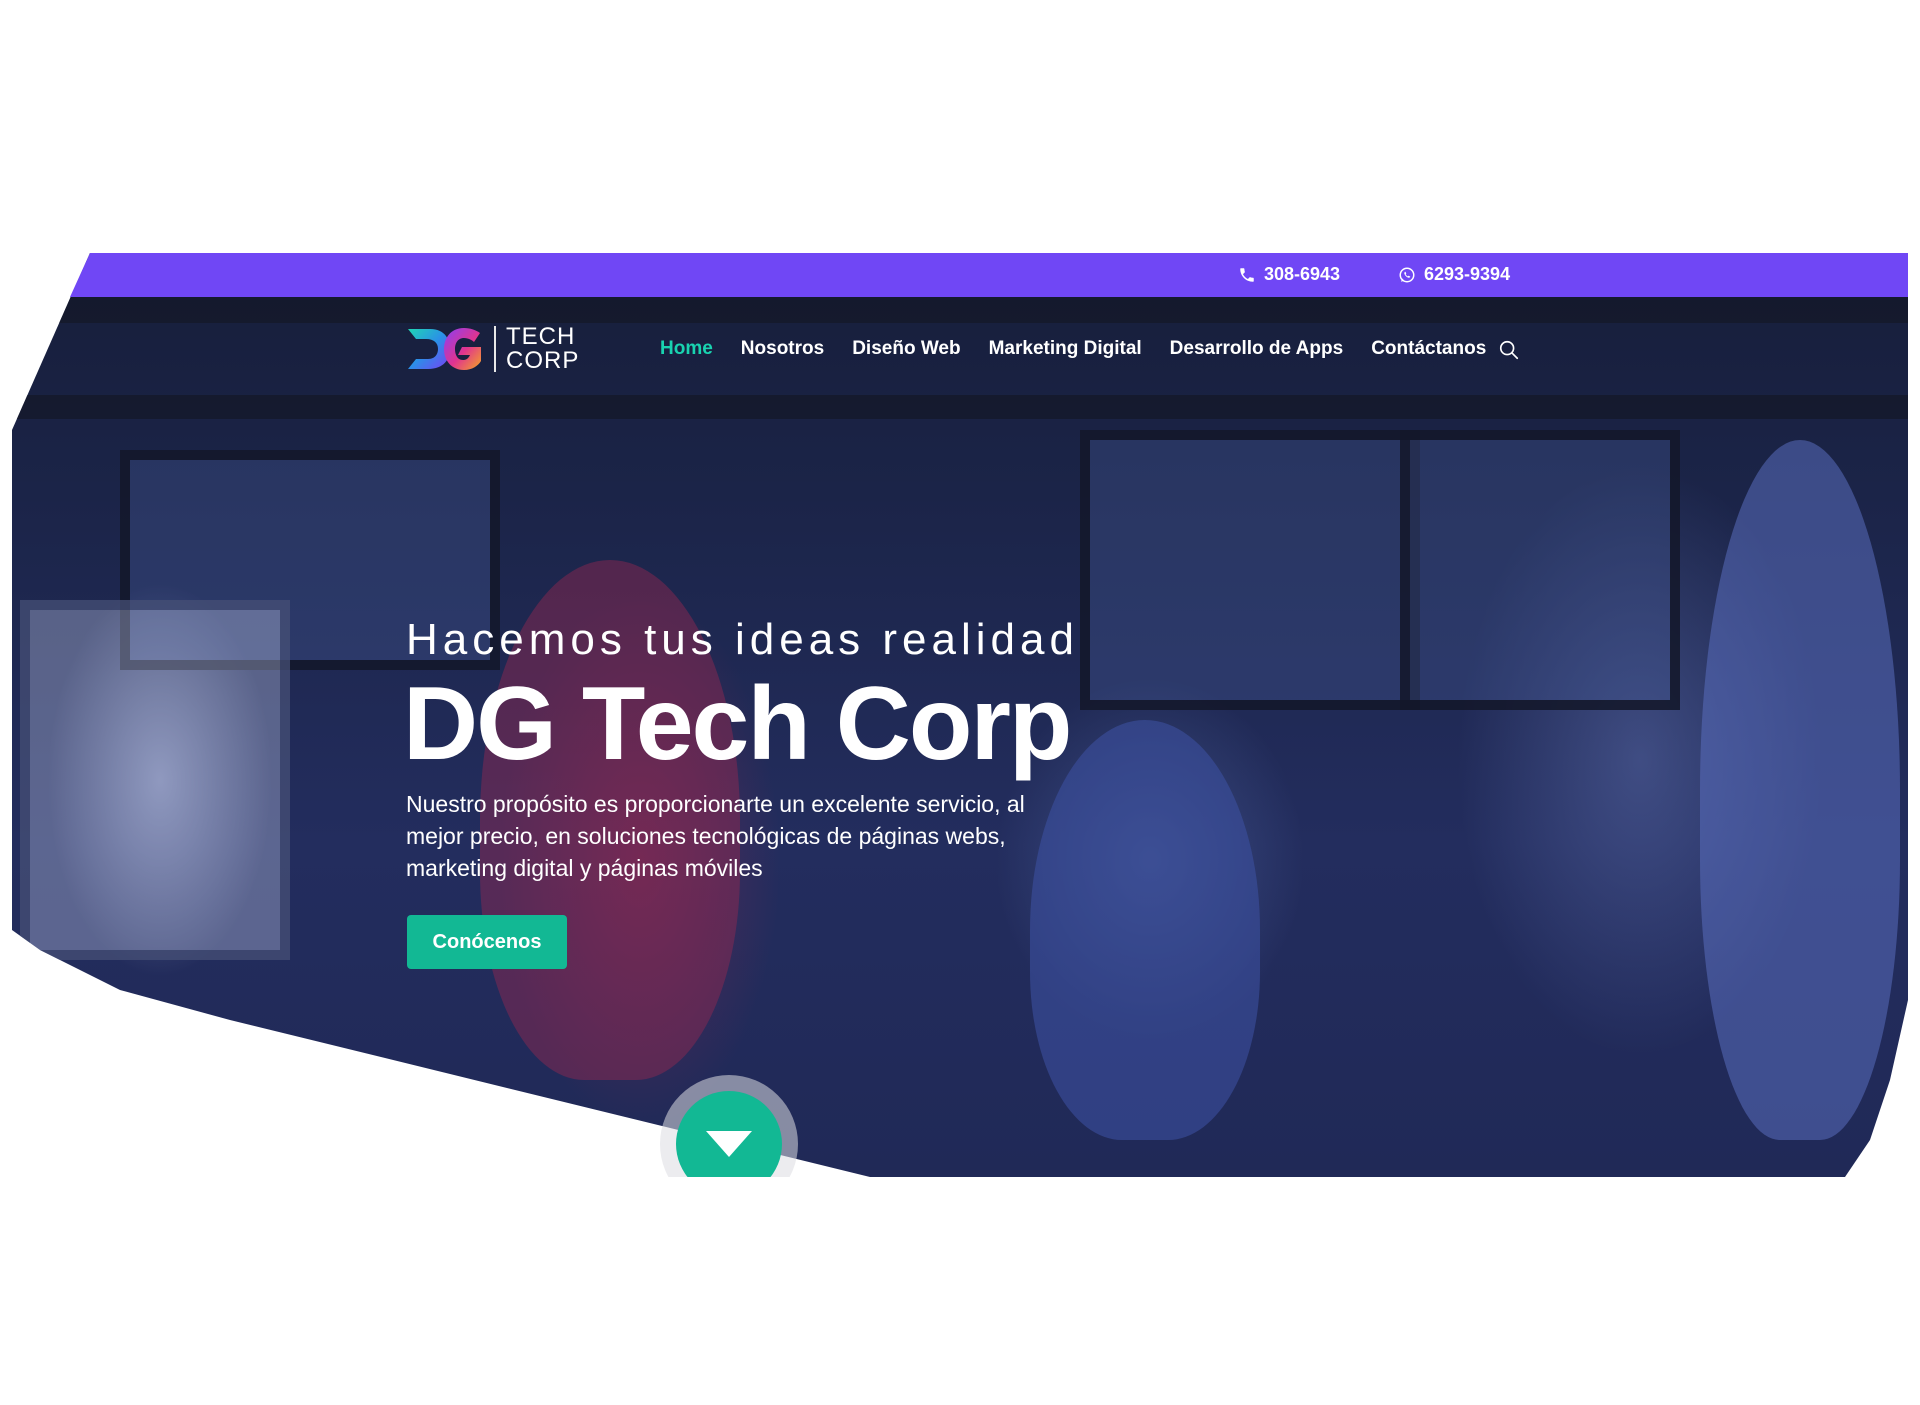 This screenshot has width=1920, height=1405. What do you see at coordinates (960, 407) in the screenshot?
I see `ceiling-beam` at bounding box center [960, 407].